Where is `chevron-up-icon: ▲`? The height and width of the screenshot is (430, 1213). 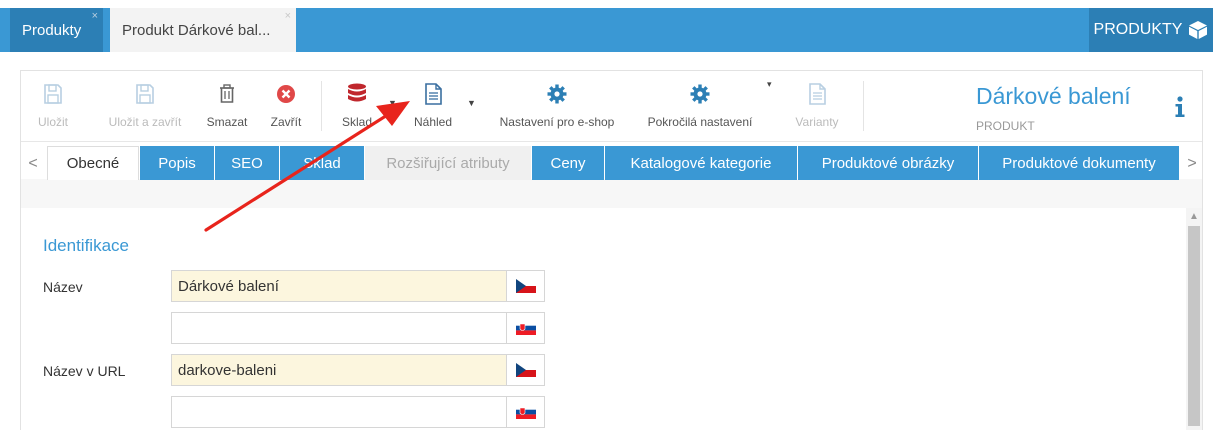
chevron-up-icon: ▲ is located at coordinates (1194, 216).